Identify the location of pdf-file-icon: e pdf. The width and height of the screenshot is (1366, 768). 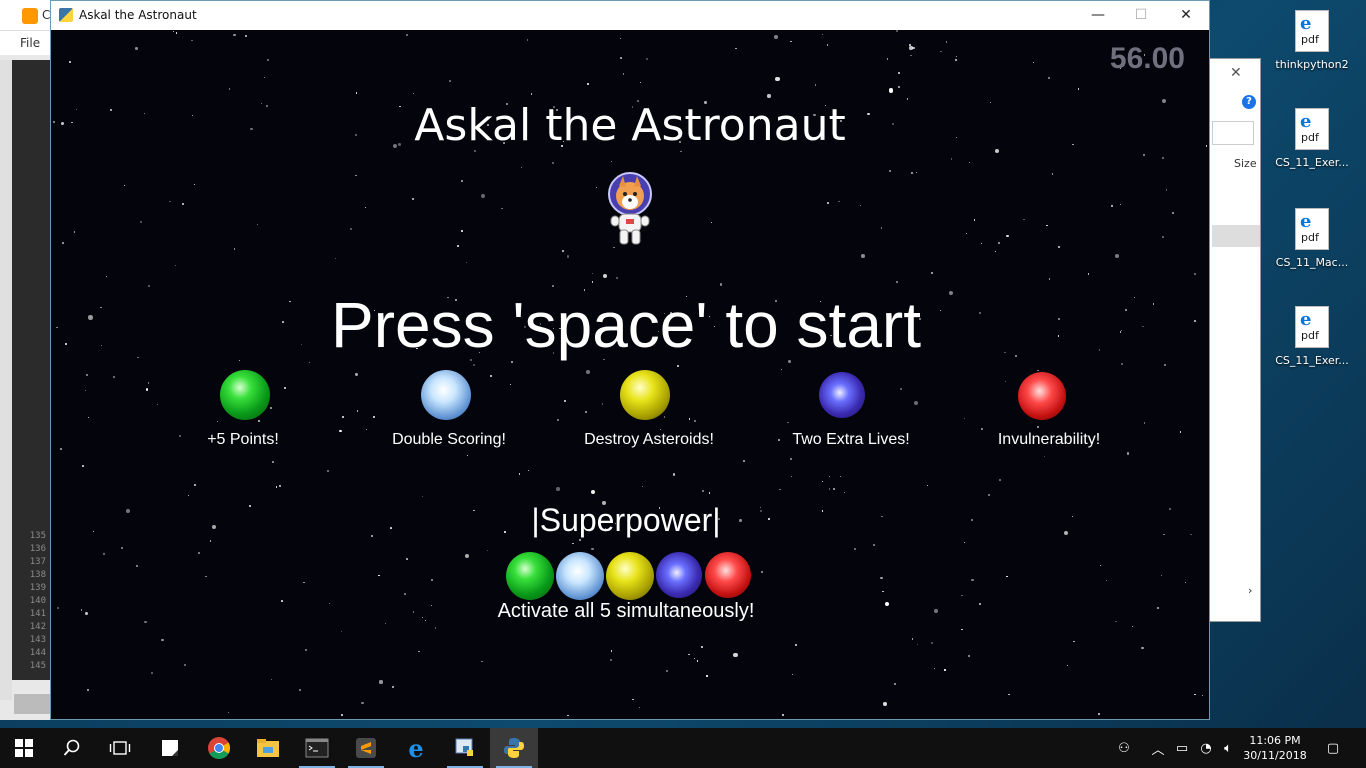
(1312, 31).